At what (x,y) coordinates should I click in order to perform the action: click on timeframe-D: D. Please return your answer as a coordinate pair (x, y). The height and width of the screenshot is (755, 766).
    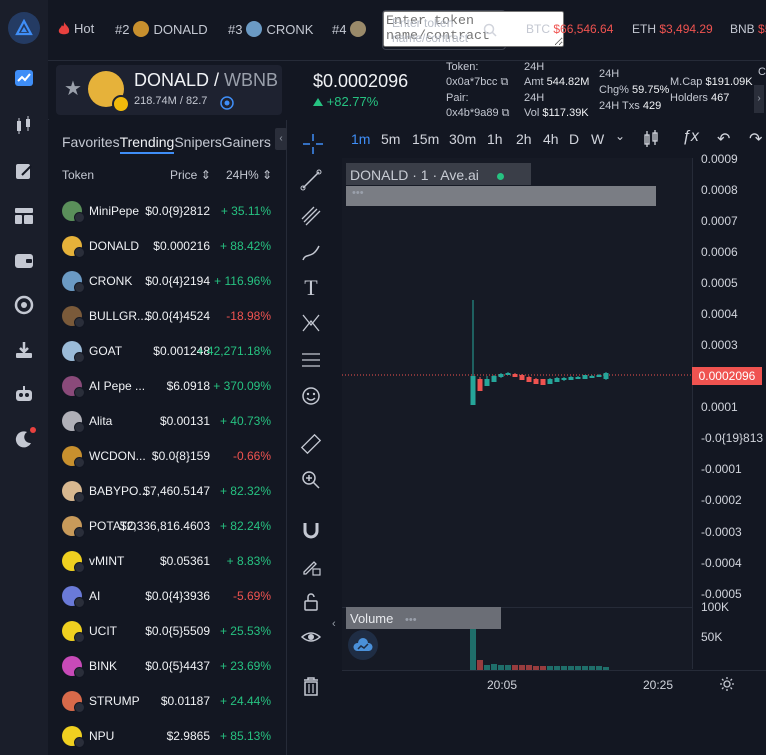
    Looking at the image, I should click on (574, 139).